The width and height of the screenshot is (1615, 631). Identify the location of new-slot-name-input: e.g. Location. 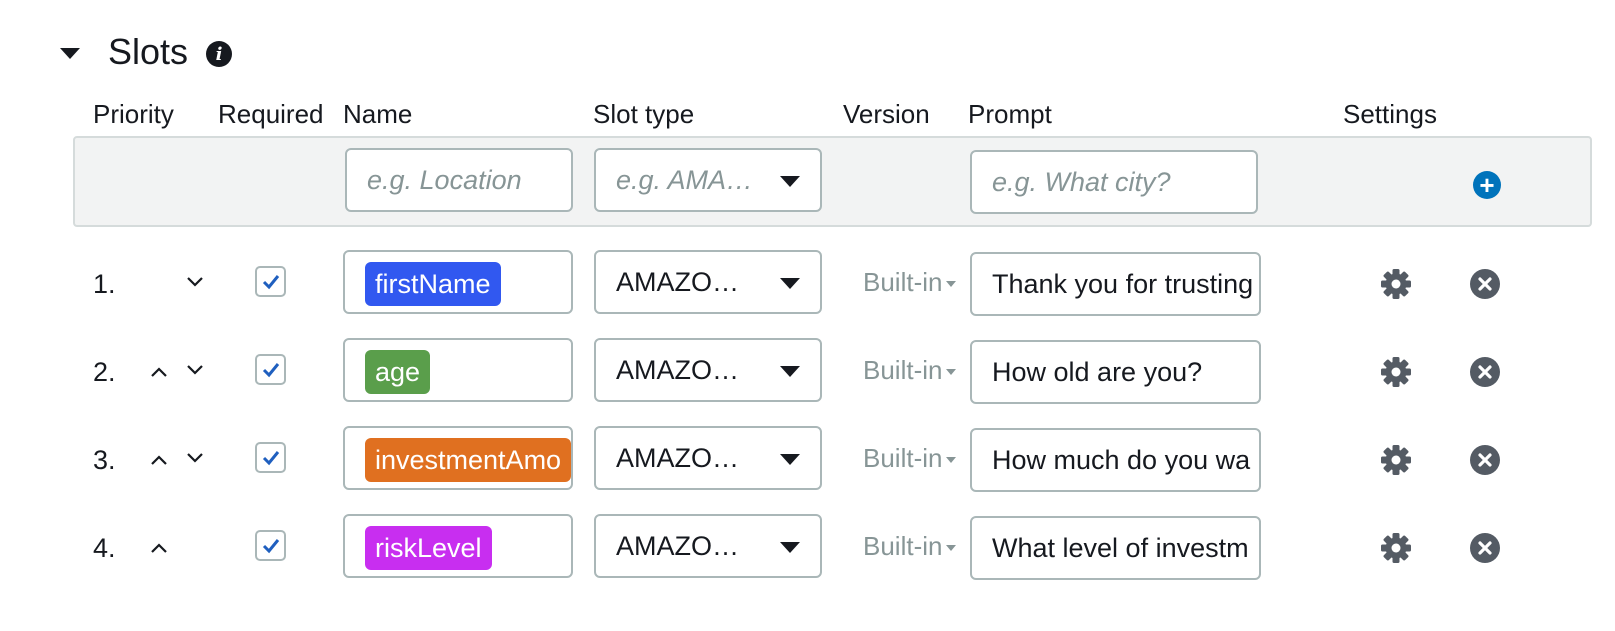
(459, 180).